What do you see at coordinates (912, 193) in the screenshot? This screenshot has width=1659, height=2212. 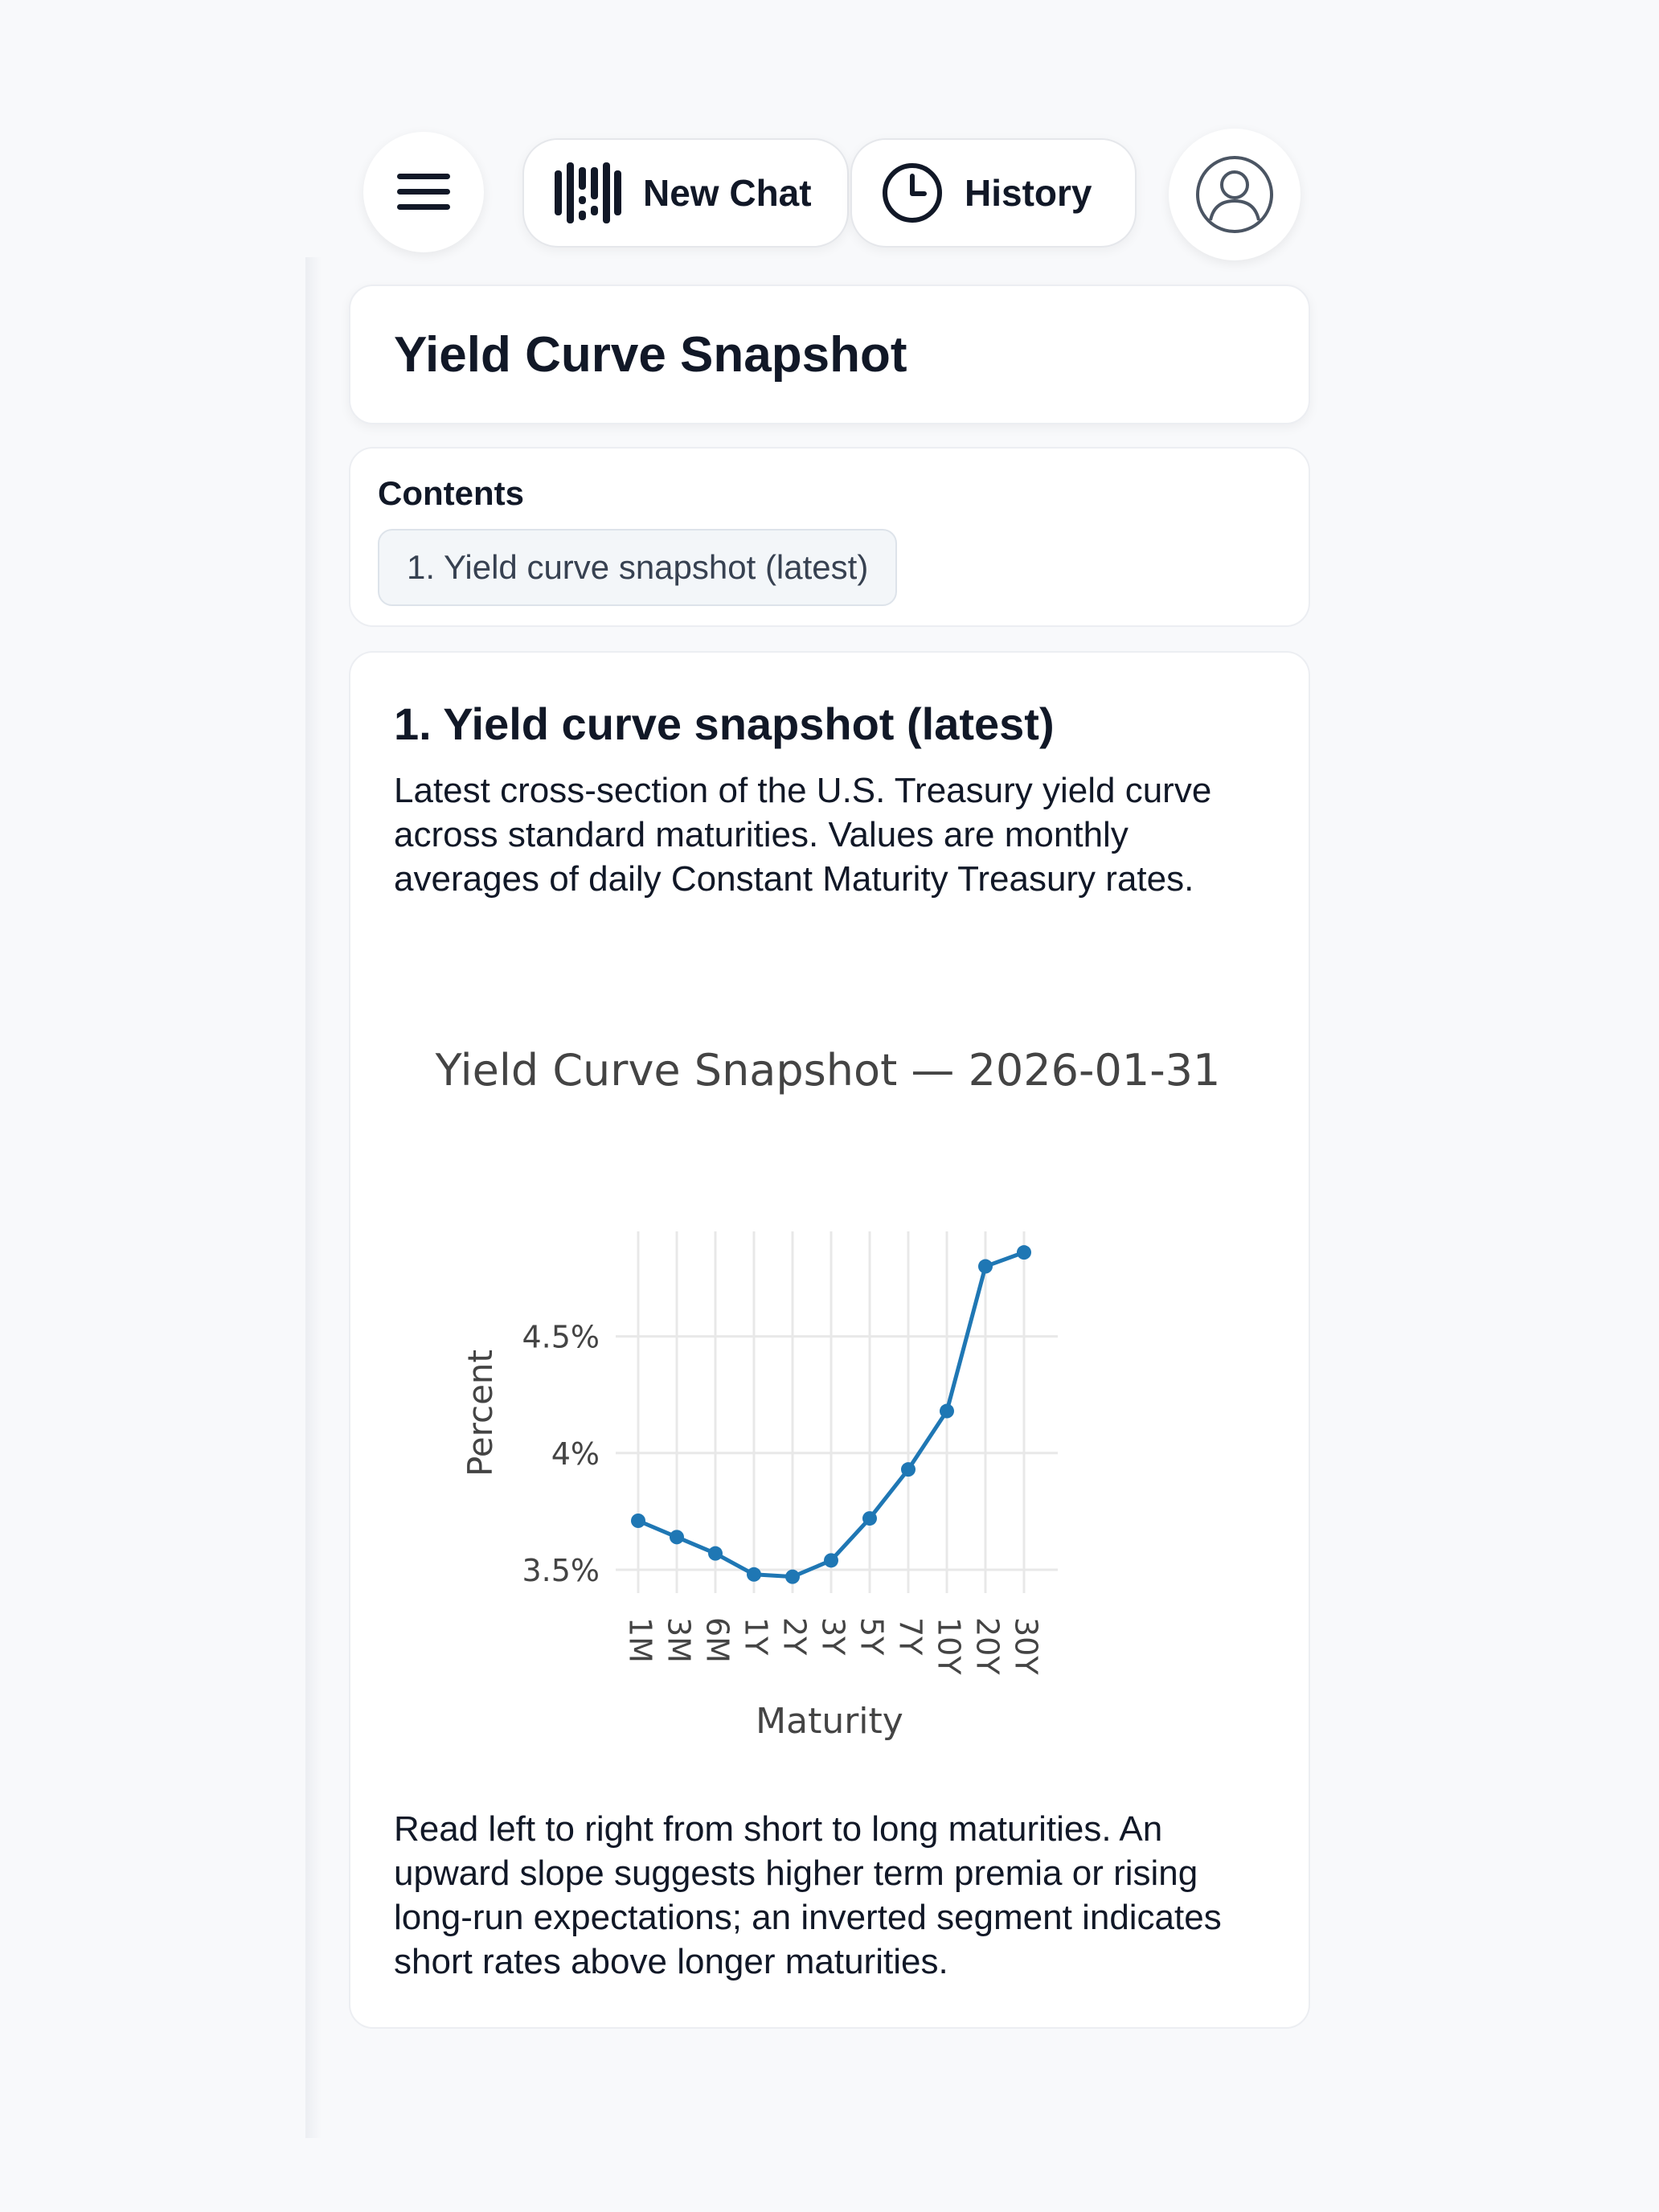 I see `clock-icon` at bounding box center [912, 193].